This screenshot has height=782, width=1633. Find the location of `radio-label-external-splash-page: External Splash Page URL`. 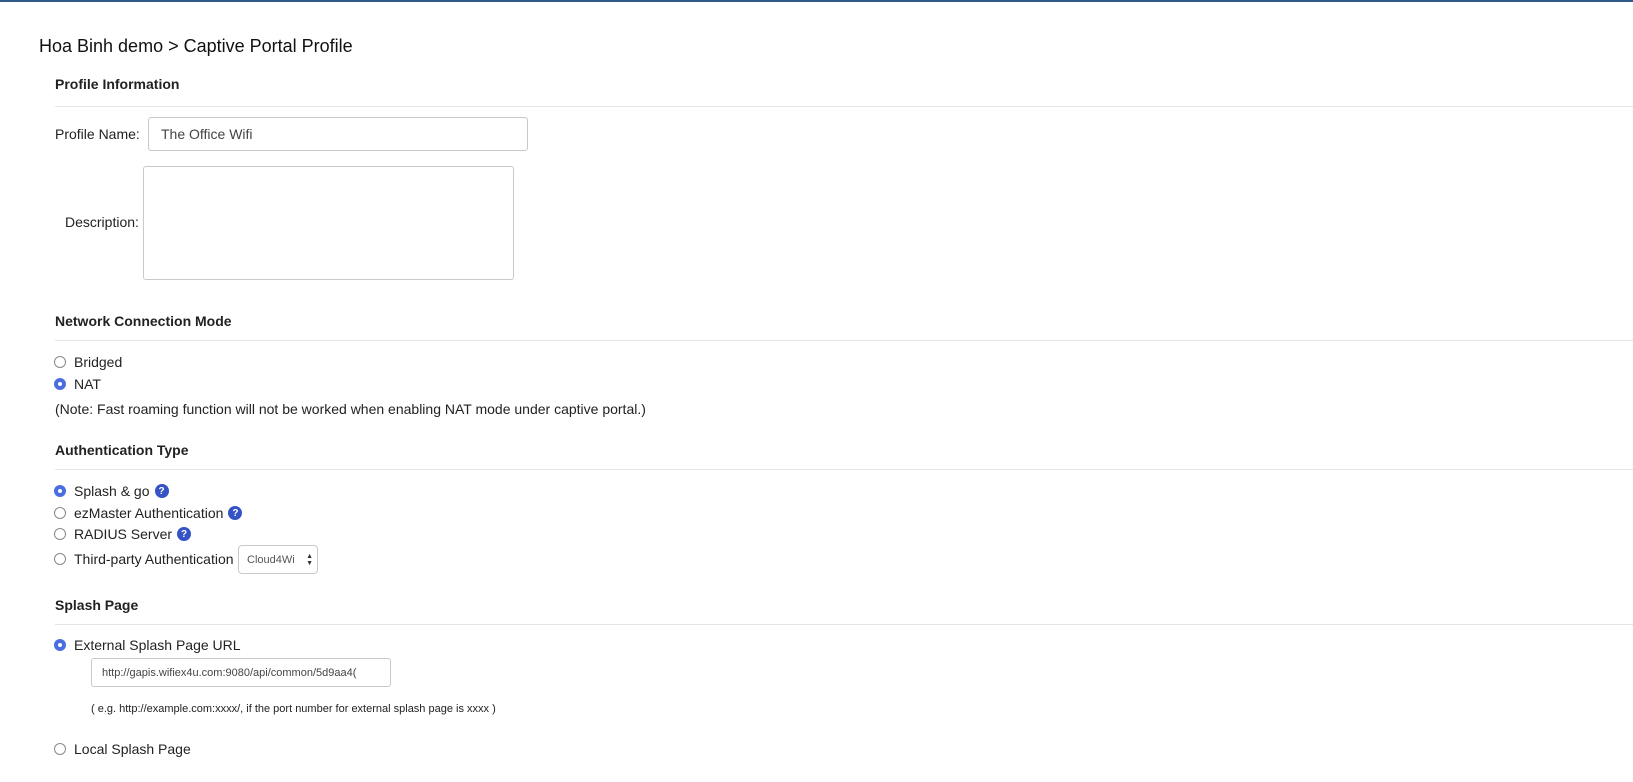

radio-label-external-splash-page: External Splash Page URL is located at coordinates (157, 645).